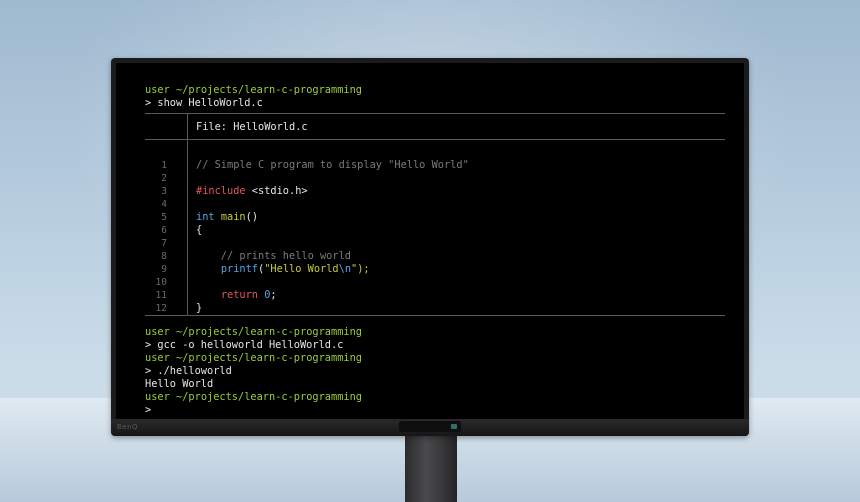  What do you see at coordinates (164, 243) in the screenshot?
I see `line-number: 7` at bounding box center [164, 243].